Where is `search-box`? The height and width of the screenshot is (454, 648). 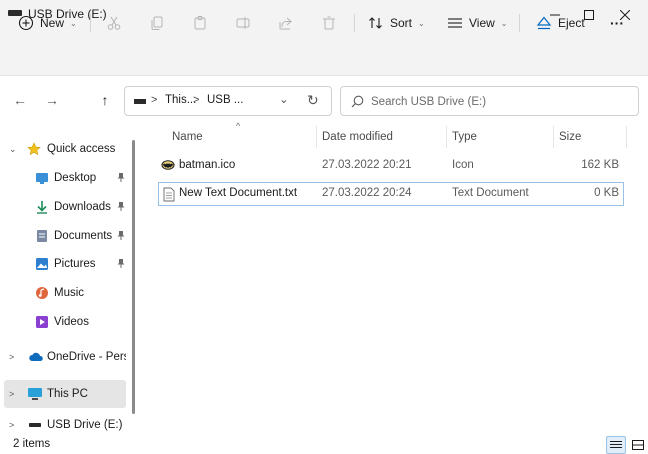 search-box is located at coordinates (489, 101).